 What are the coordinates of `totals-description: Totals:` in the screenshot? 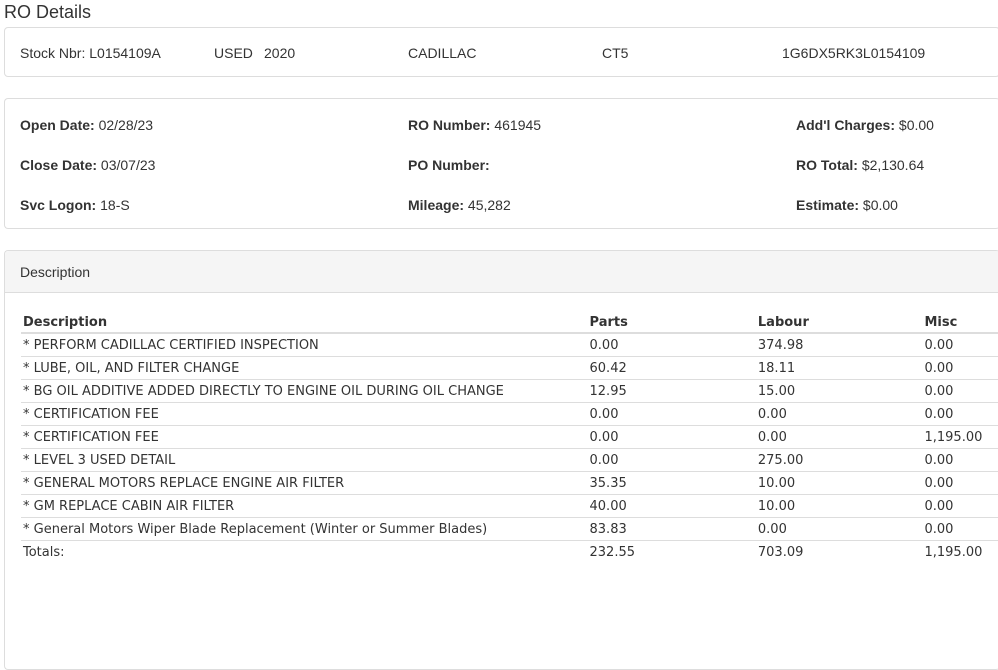 It's located at (304, 551).